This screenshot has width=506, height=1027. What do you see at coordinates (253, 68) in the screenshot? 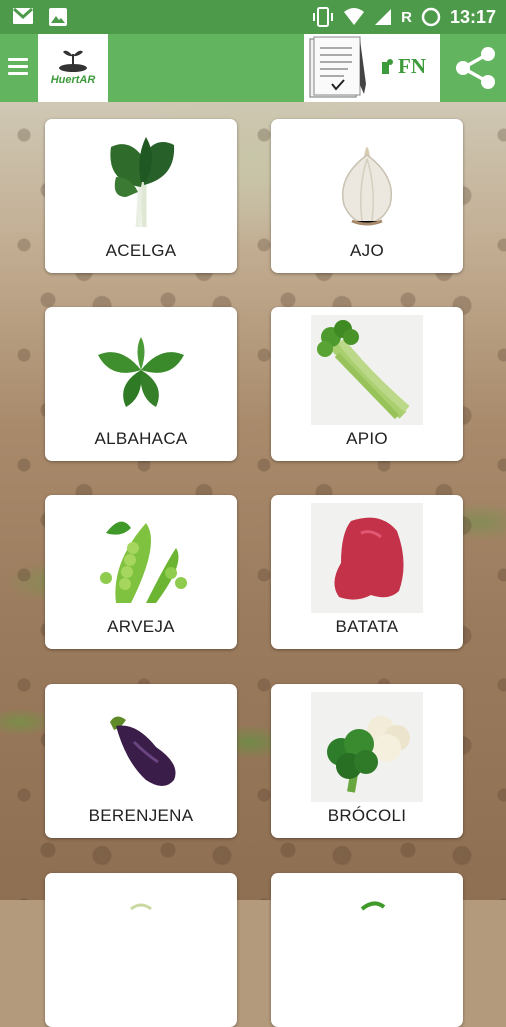
I see `app-bar: HuertAR FN` at bounding box center [253, 68].